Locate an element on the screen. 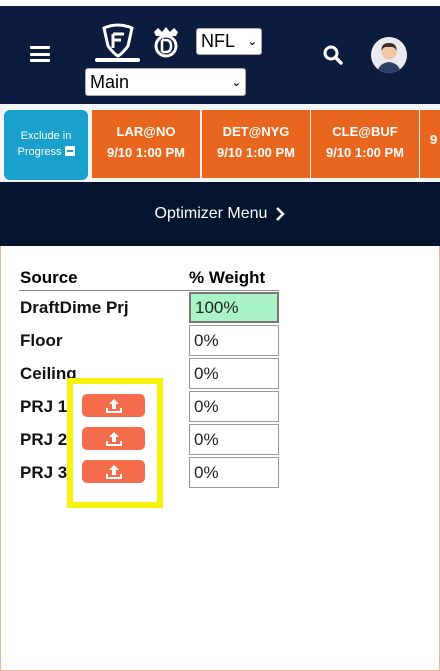  weight-input-floor: 0% is located at coordinates (234, 340).